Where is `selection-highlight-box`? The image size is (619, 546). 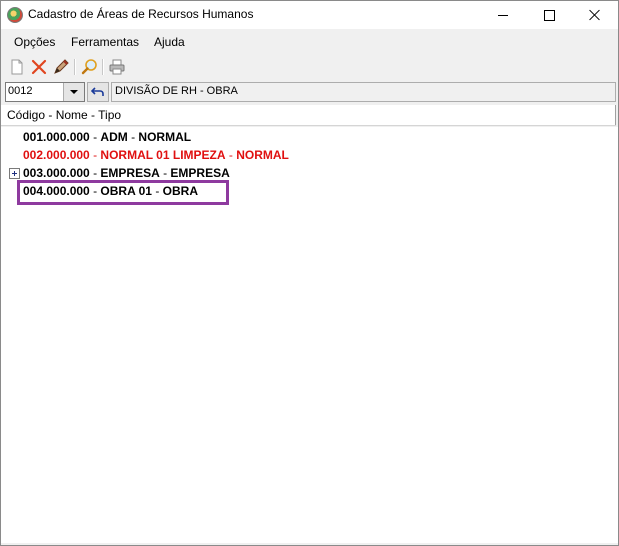
selection-highlight-box is located at coordinates (123, 192).